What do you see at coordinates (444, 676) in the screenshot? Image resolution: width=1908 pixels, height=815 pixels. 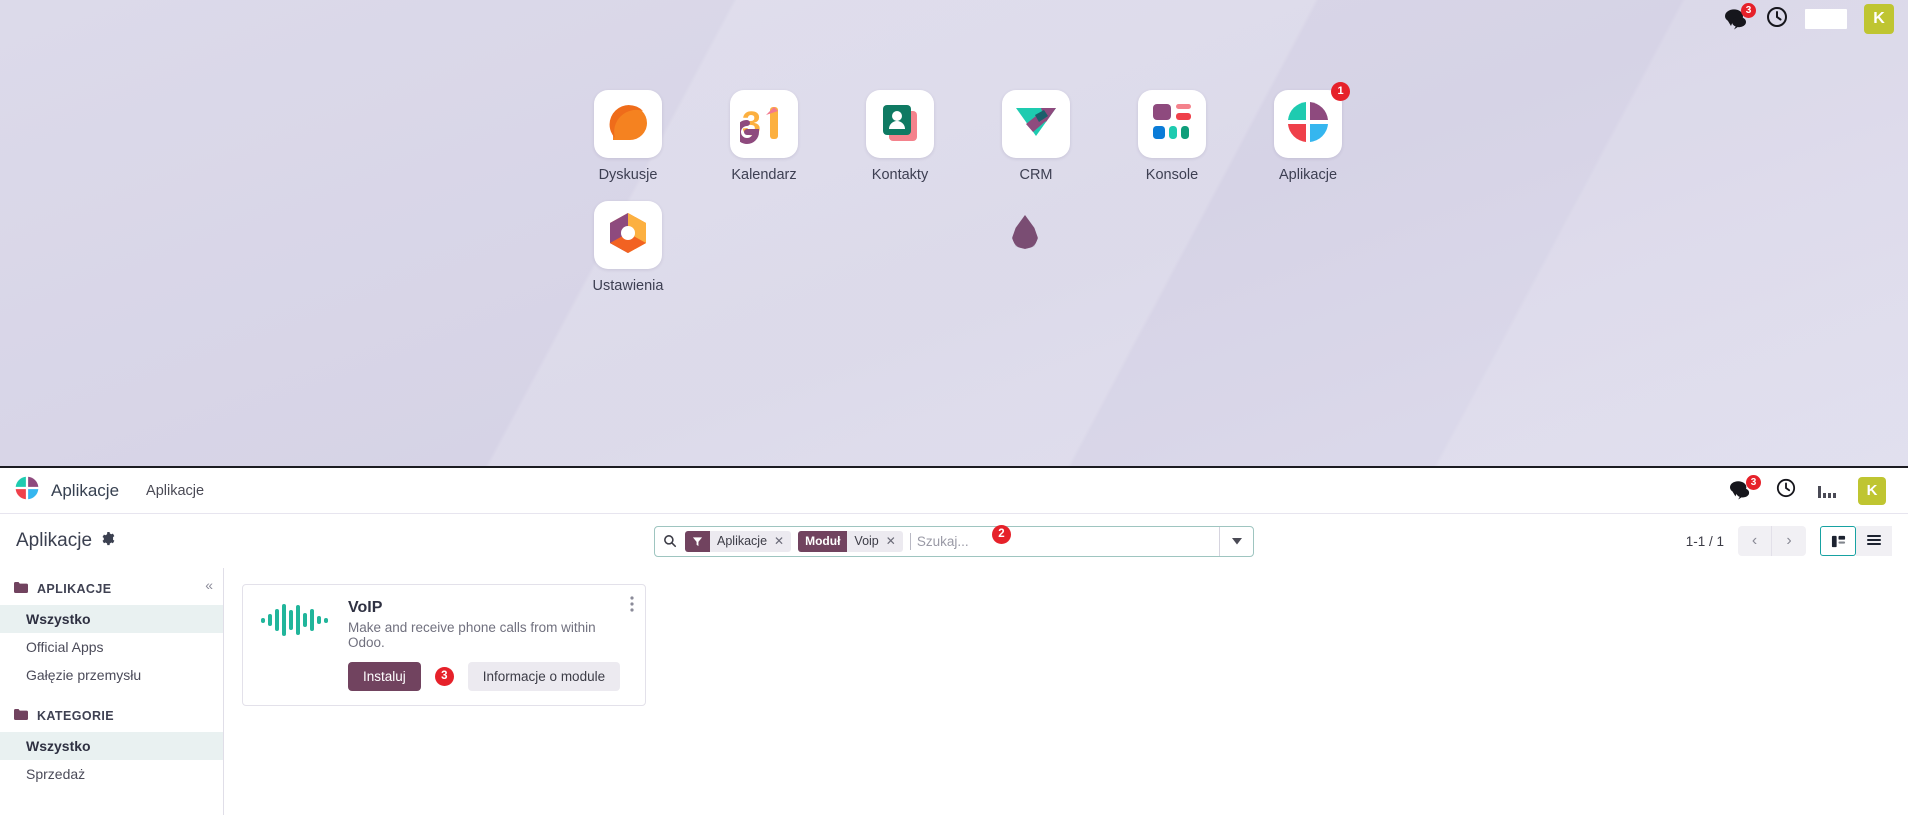 I see `annotation-badge: 3` at bounding box center [444, 676].